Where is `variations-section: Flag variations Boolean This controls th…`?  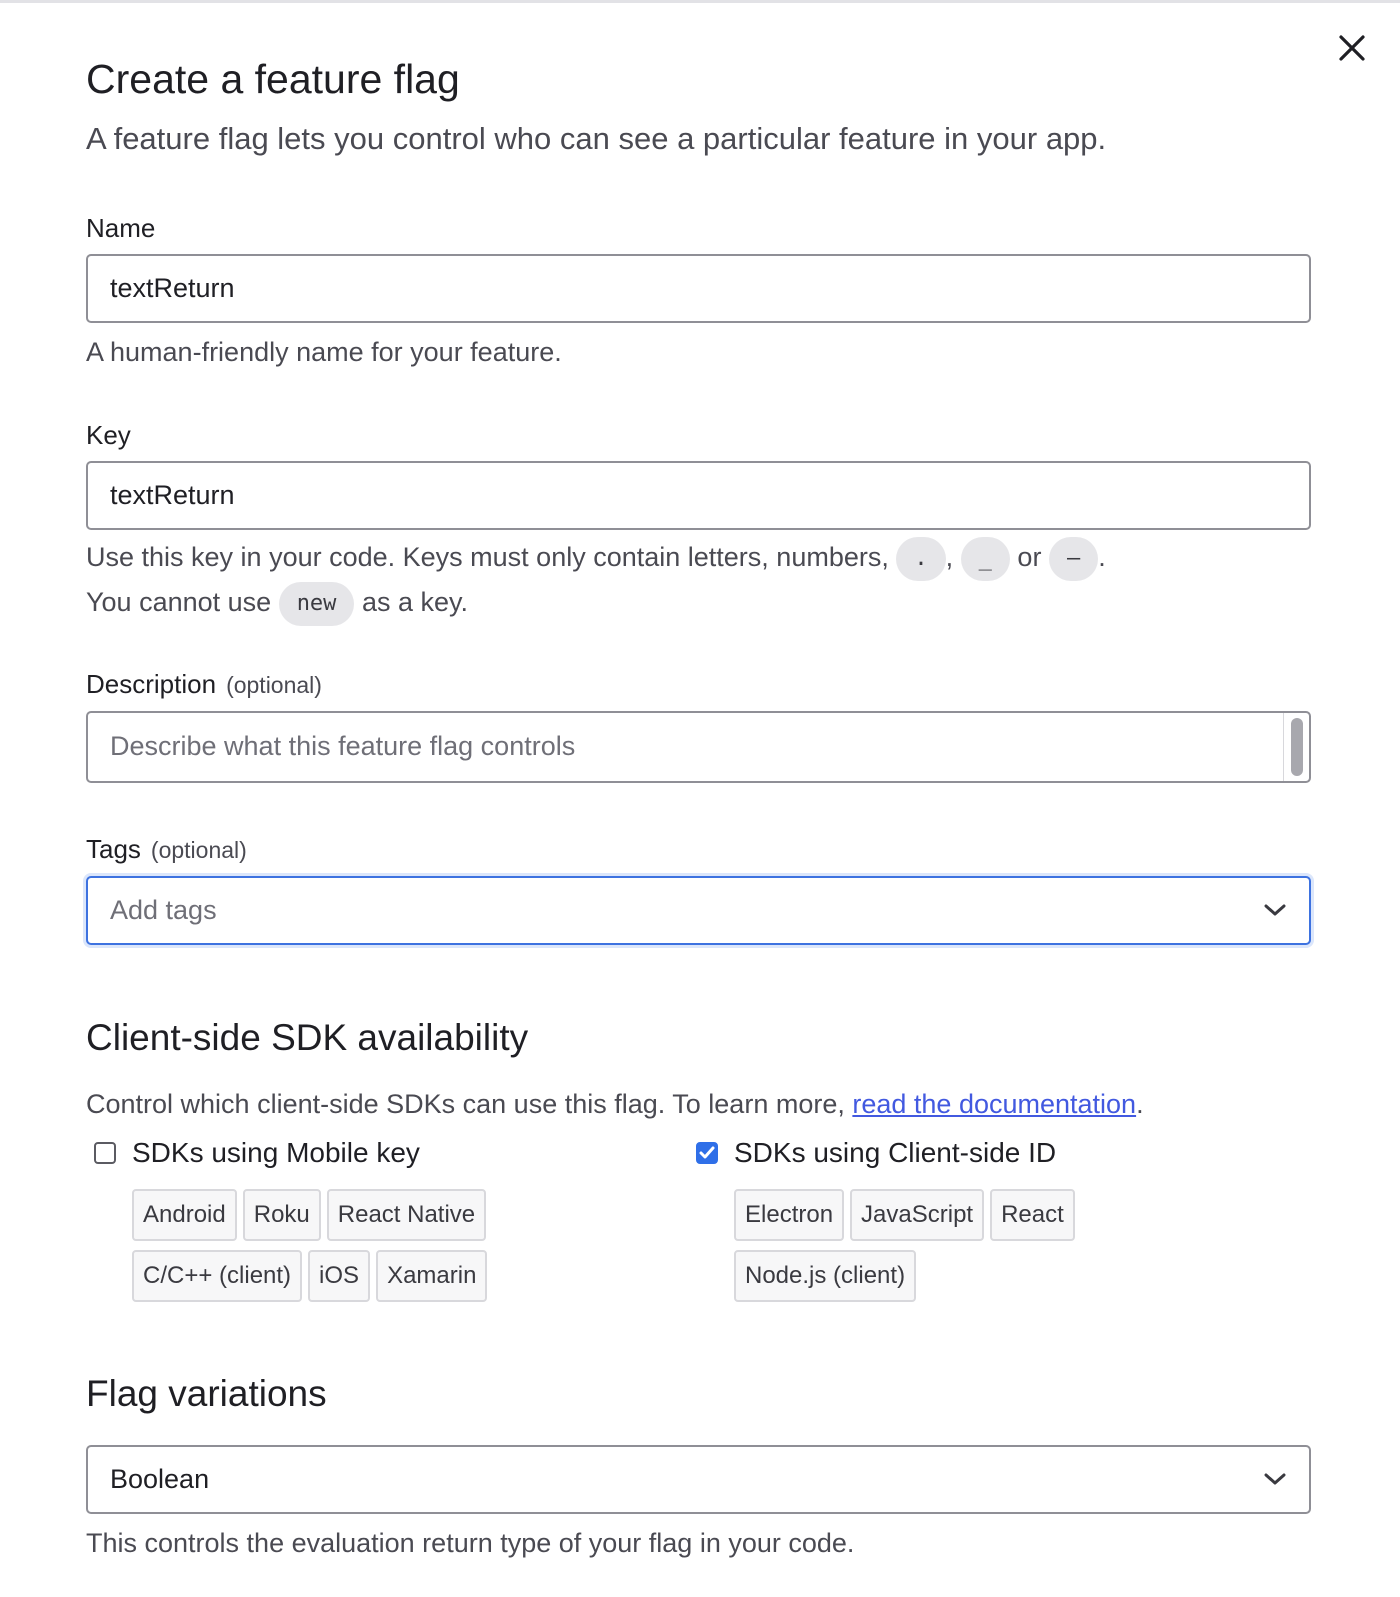 variations-section: Flag variations Boolean This controls th… is located at coordinates (698, 1466).